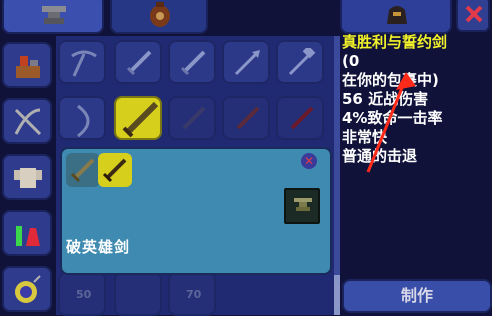 The height and width of the screenshot is (316, 492). I want to click on tab-crafting, so click(53, 17).